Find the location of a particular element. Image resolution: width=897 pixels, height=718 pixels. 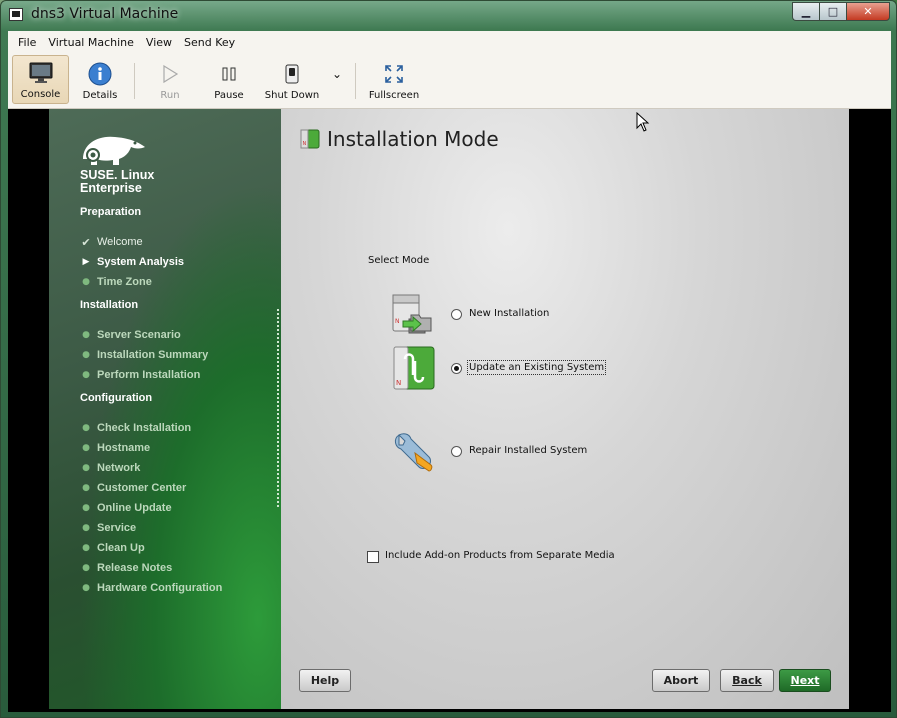

new-installation-label: New Installation is located at coordinates (509, 313).